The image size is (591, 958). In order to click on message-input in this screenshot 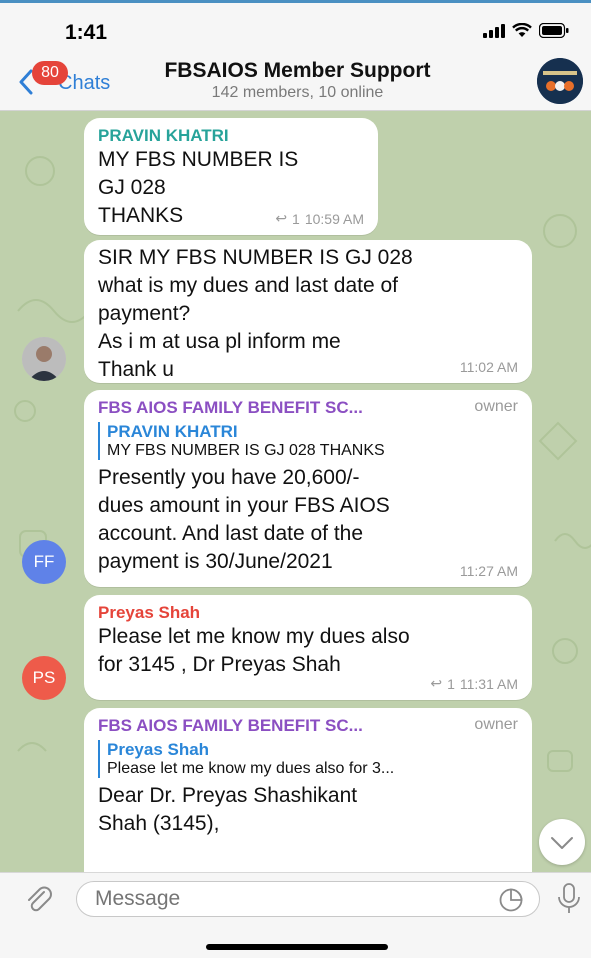, I will do `click(308, 899)`.